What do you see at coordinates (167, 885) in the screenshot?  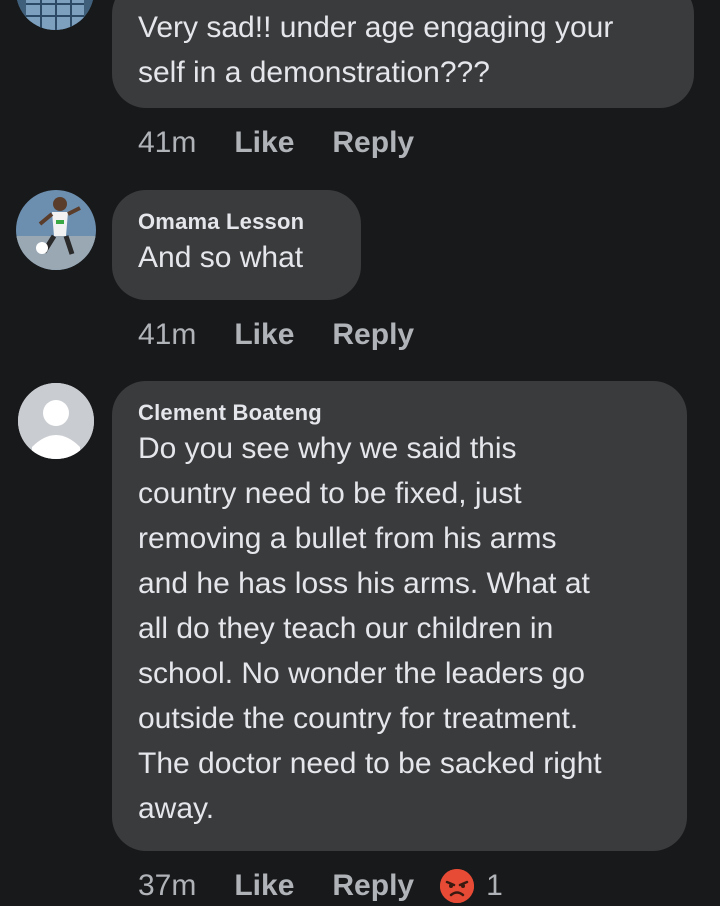 I see `comment-timestamp: 37m` at bounding box center [167, 885].